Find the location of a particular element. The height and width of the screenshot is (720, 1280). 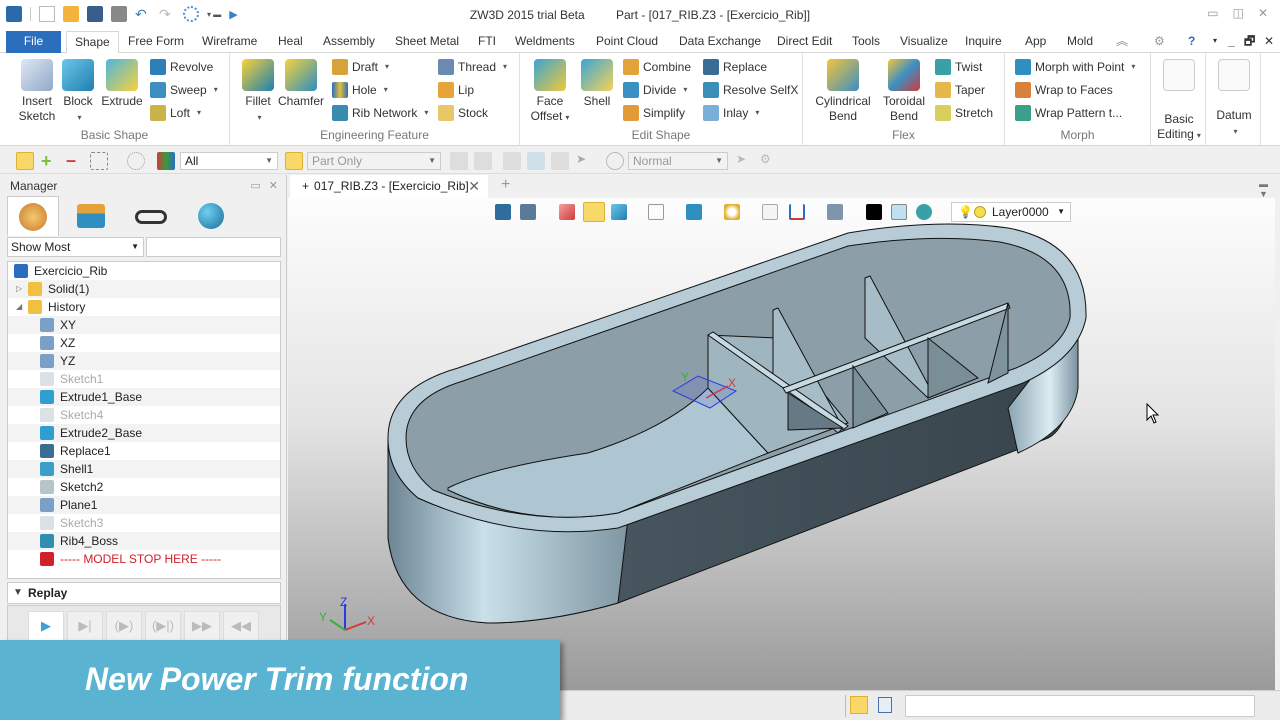

block-button: Block ▾ is located at coordinates (78, 92).